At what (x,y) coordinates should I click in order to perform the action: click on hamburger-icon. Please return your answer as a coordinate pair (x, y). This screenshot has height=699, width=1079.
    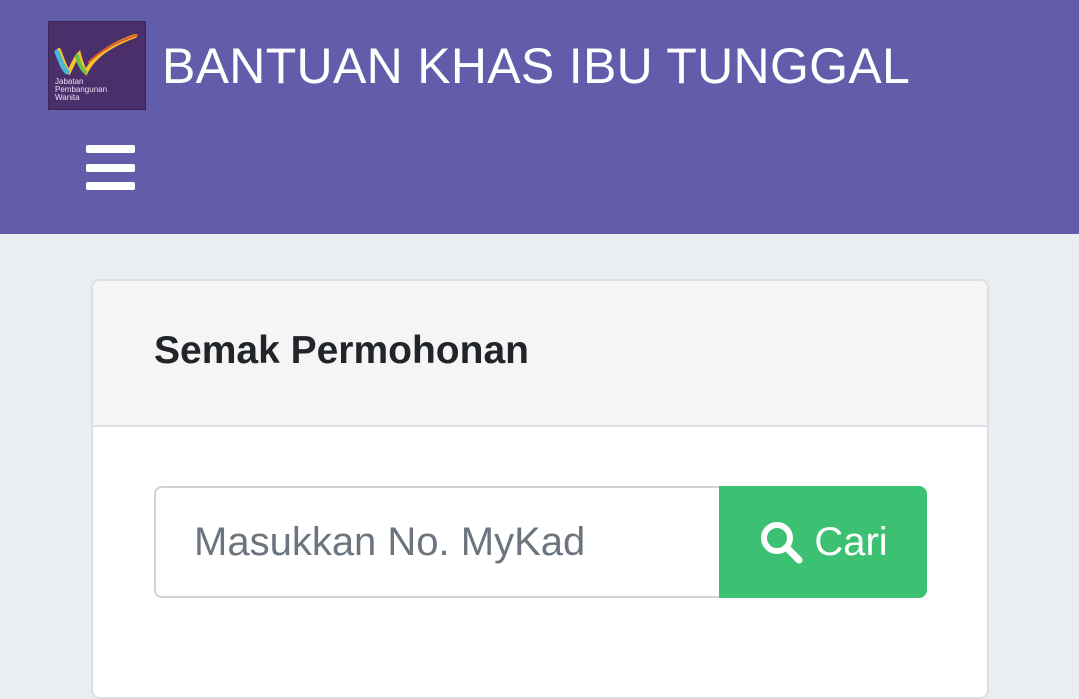
    Looking at the image, I should click on (110, 167).